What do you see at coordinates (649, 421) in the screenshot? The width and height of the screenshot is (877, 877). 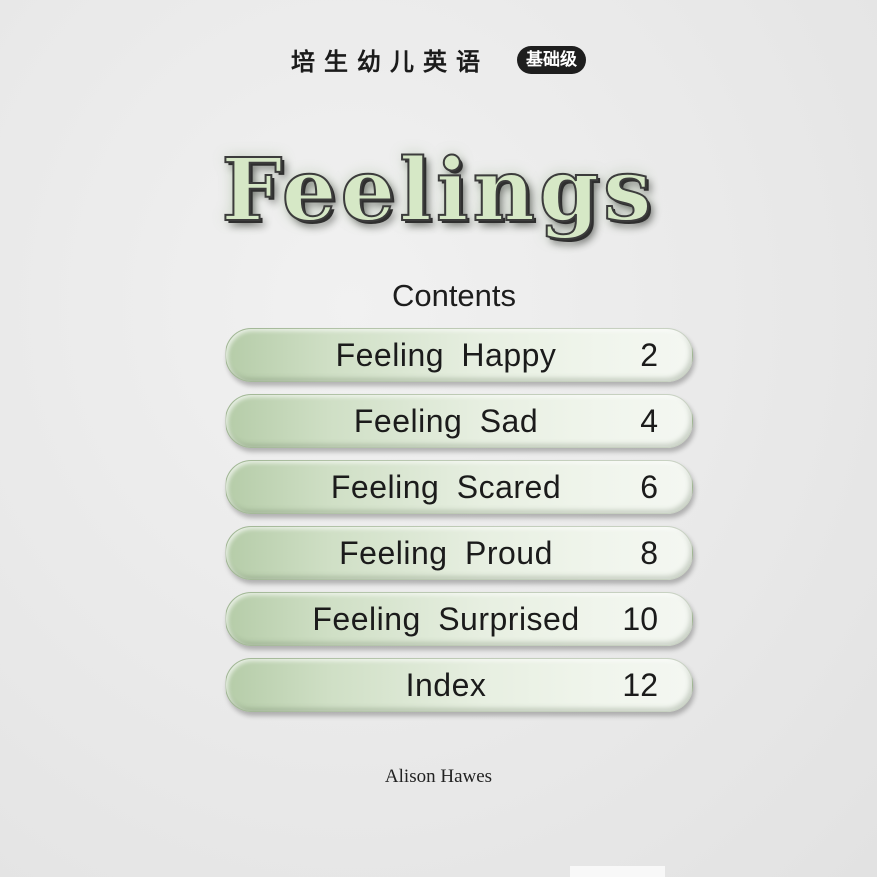 I see `toc-item-page: 4` at bounding box center [649, 421].